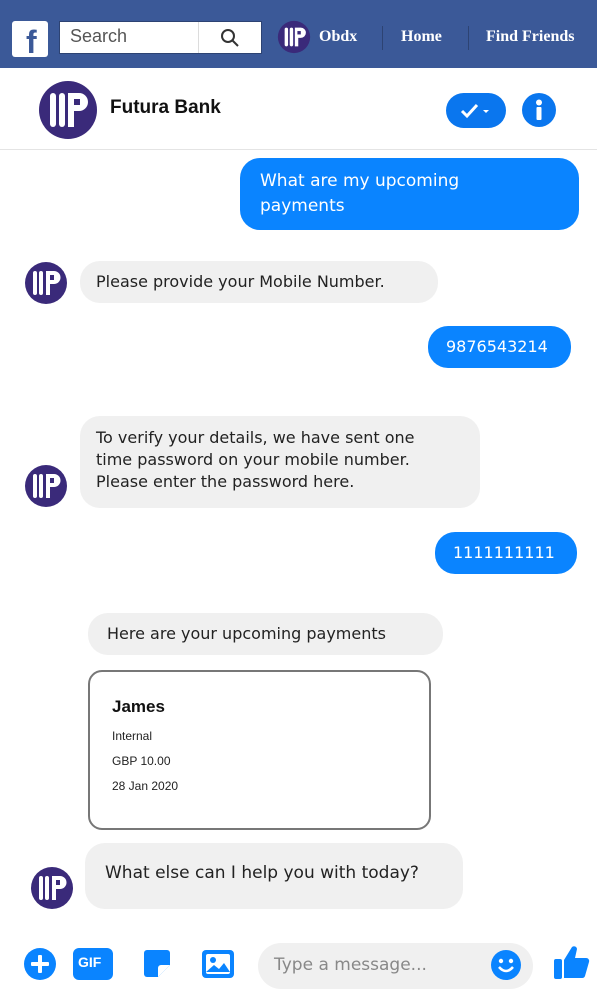  I want to click on payment-card: James Internal GBP 10.00 28 Jan 2020, so click(259, 750).